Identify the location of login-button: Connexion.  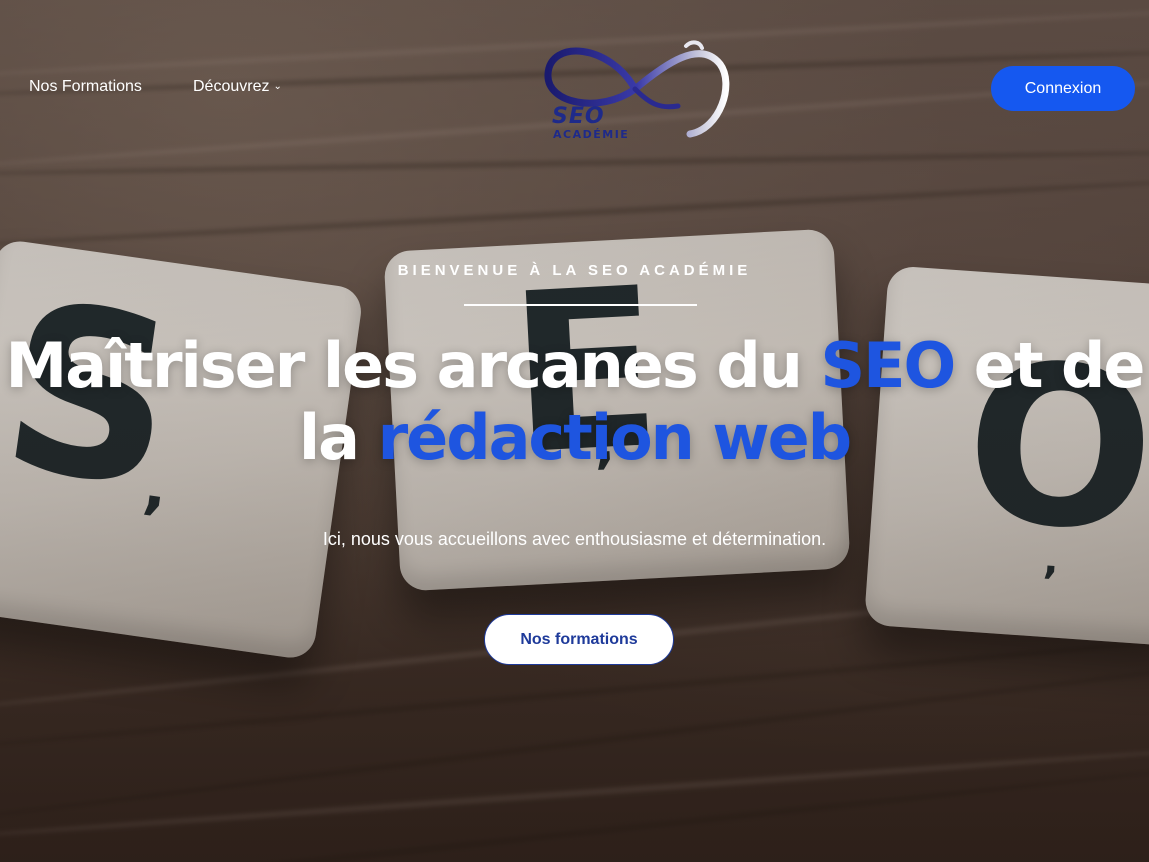
(1063, 88).